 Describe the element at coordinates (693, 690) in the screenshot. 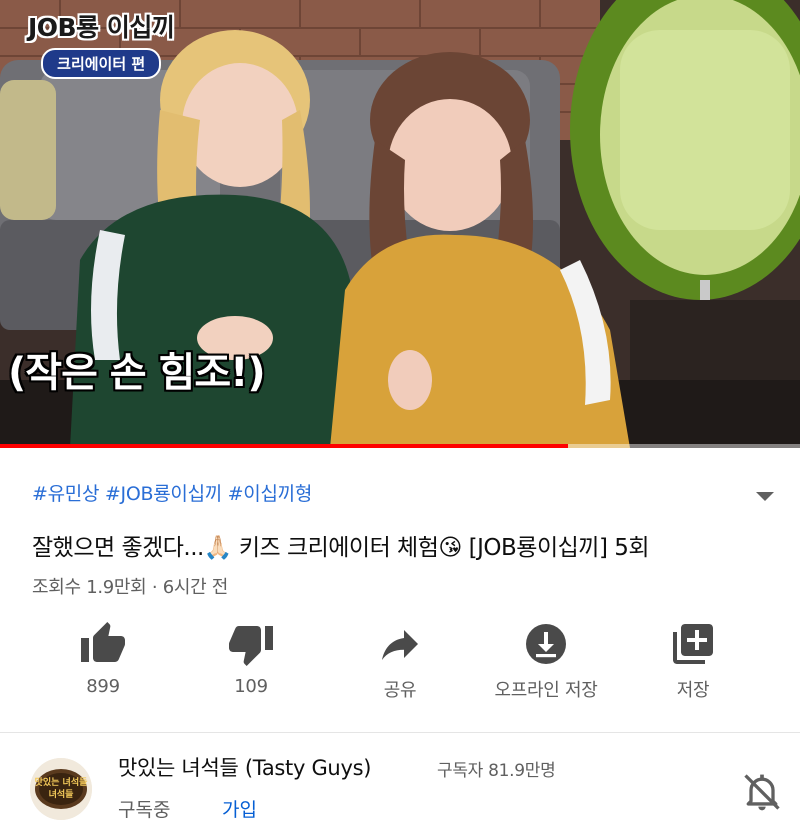

I see `save-label: 저장` at that location.